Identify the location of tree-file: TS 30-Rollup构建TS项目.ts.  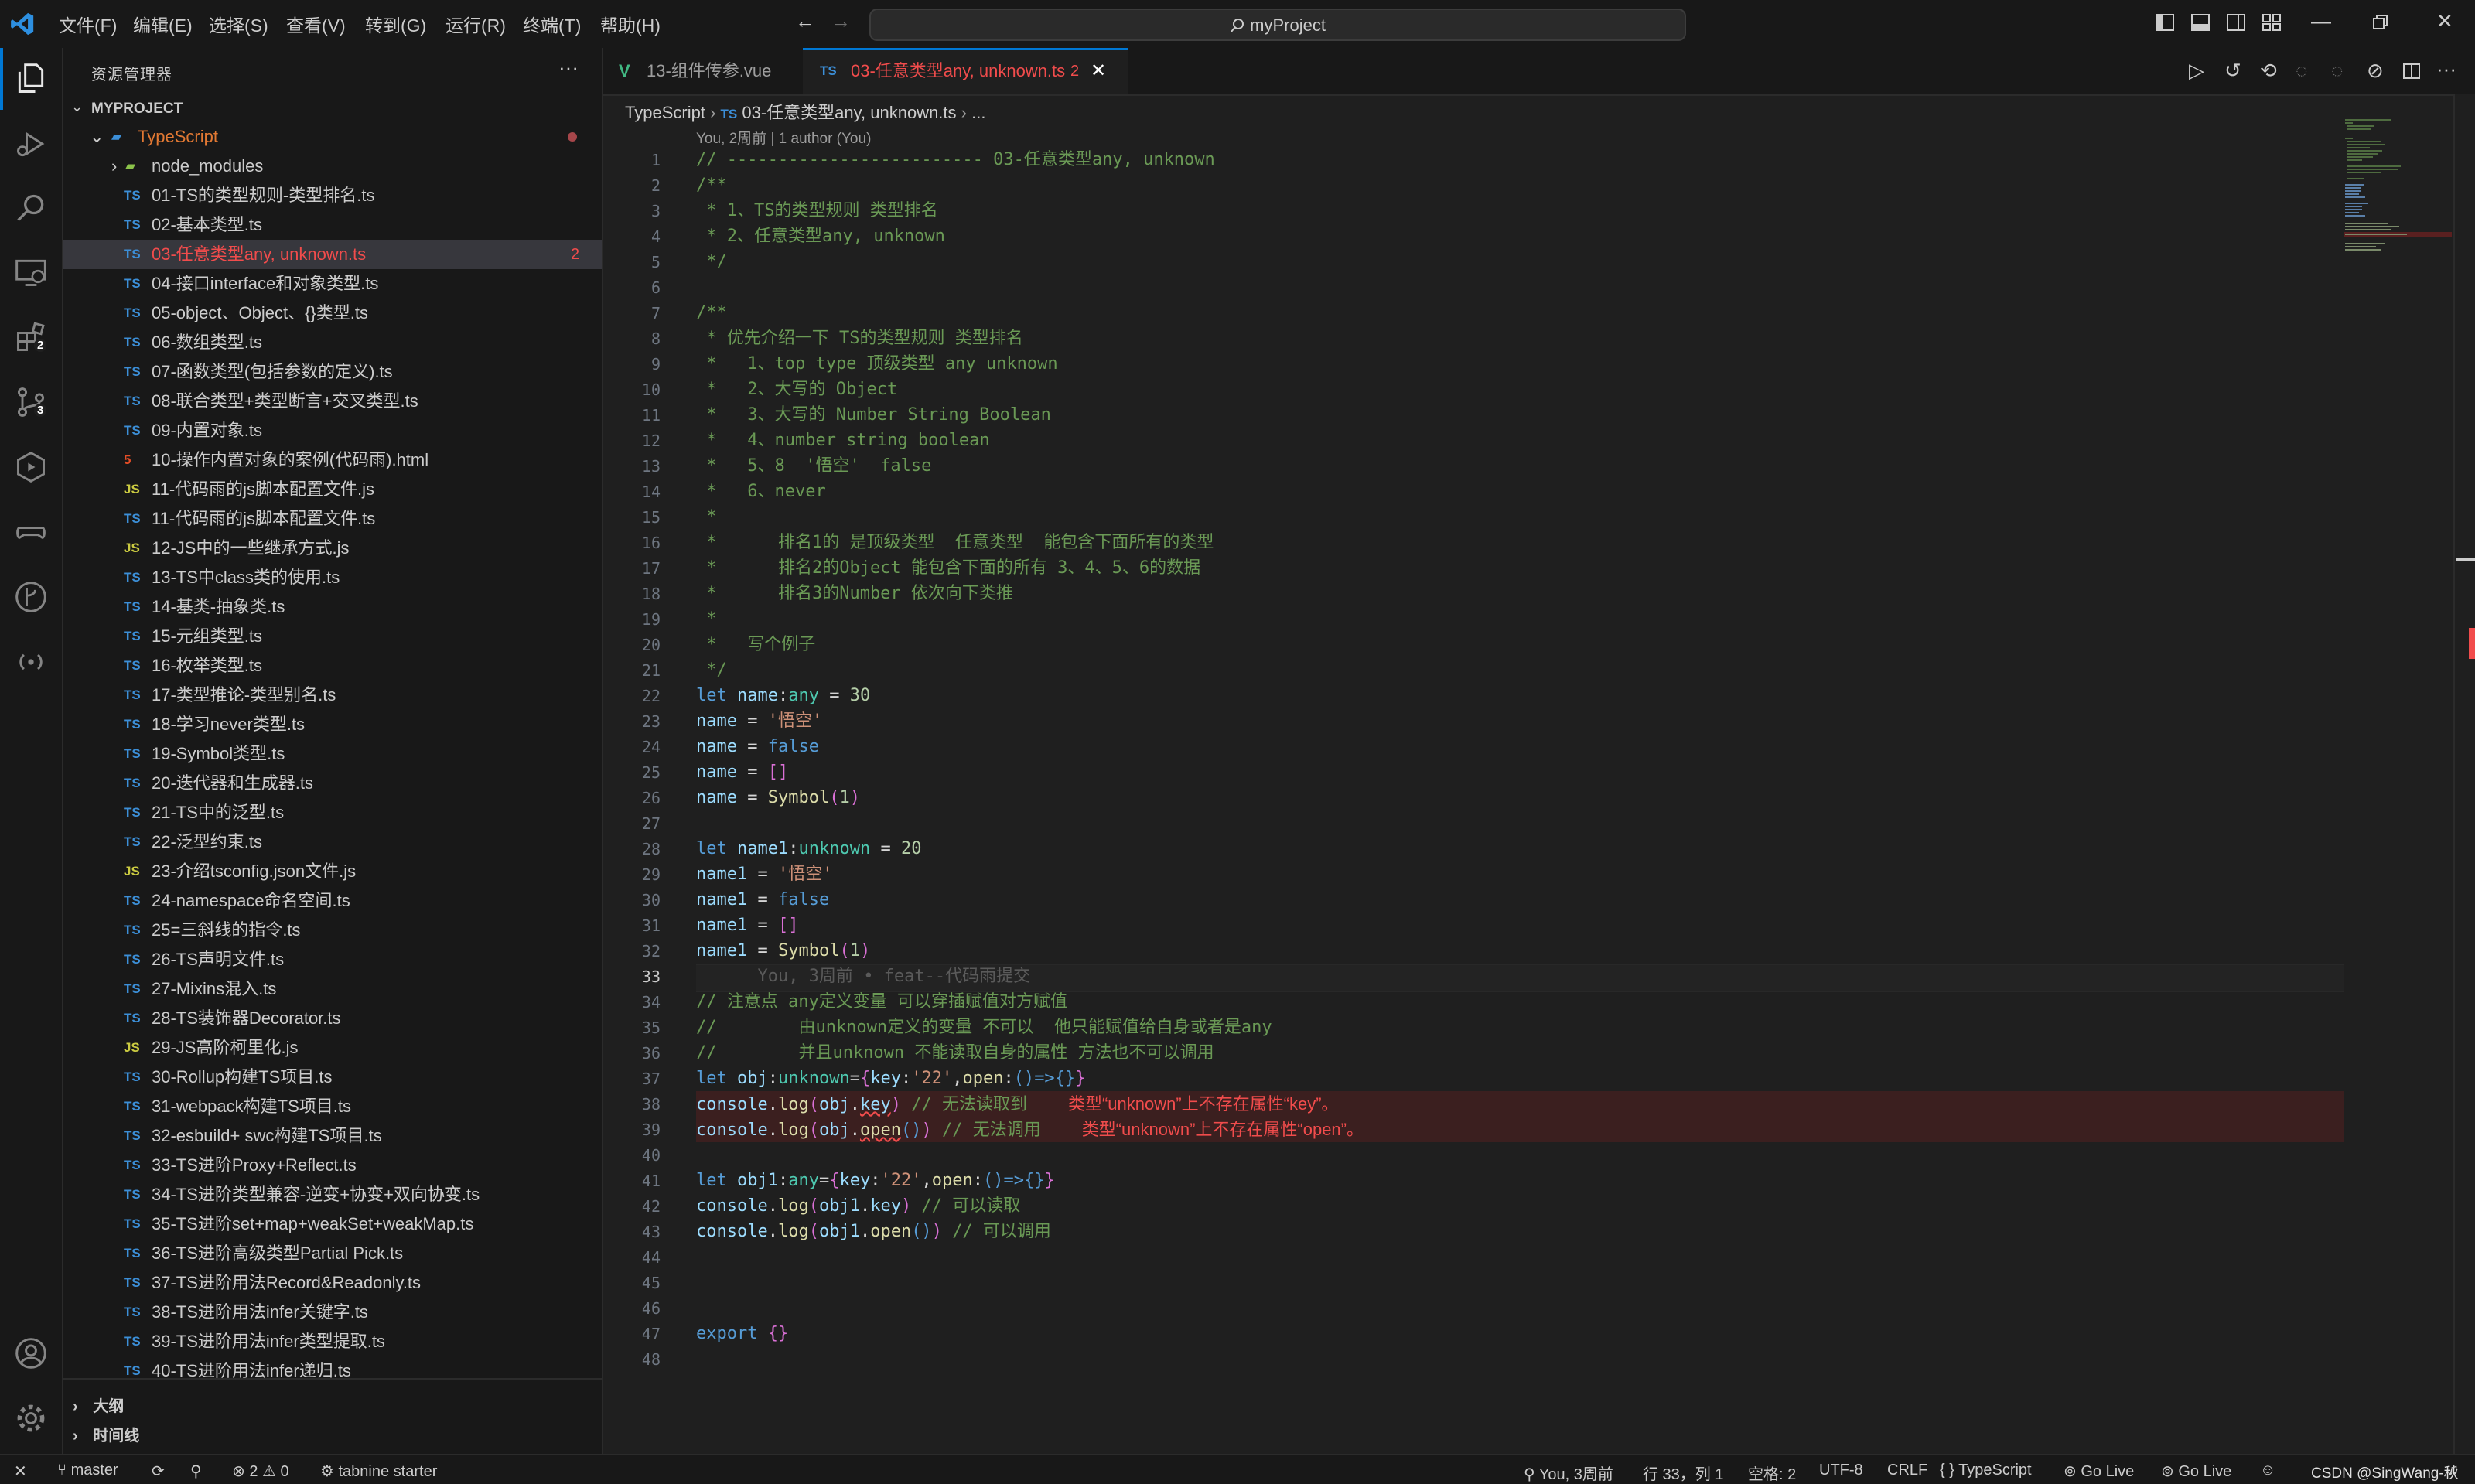
(333, 1077).